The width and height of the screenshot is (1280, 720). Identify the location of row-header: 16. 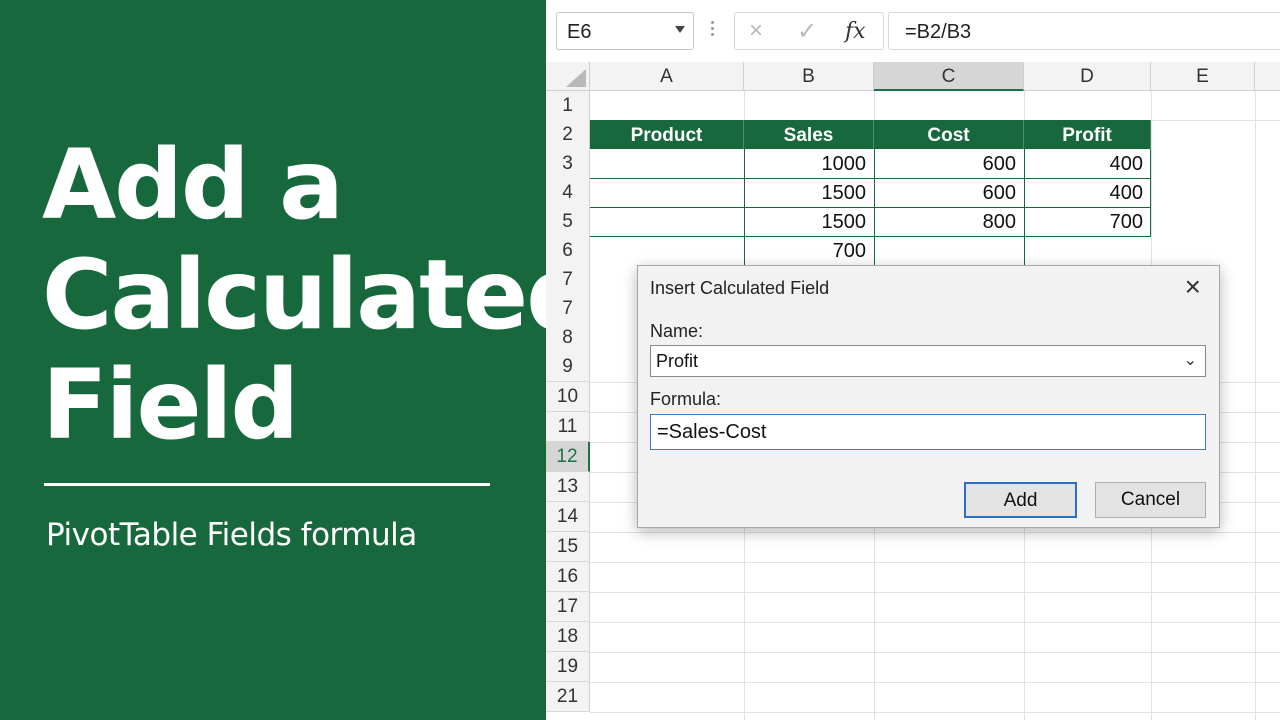
(568, 577).